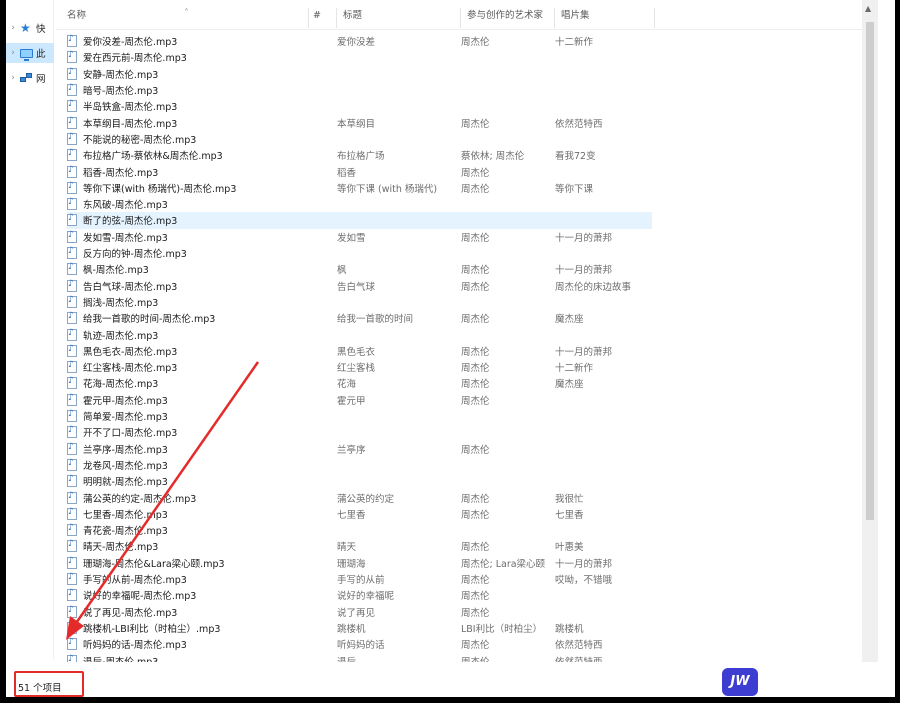 This screenshot has height=703, width=900. Describe the element at coordinates (359, 90) in the screenshot. I see `file-row: 暗号-周杰伦.mp3` at that location.